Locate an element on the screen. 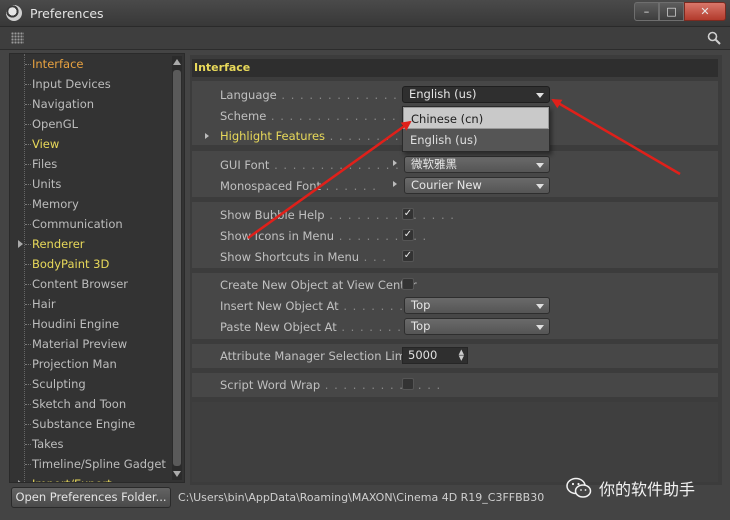  sidebar-item-label: Interface is located at coordinates (58, 64).